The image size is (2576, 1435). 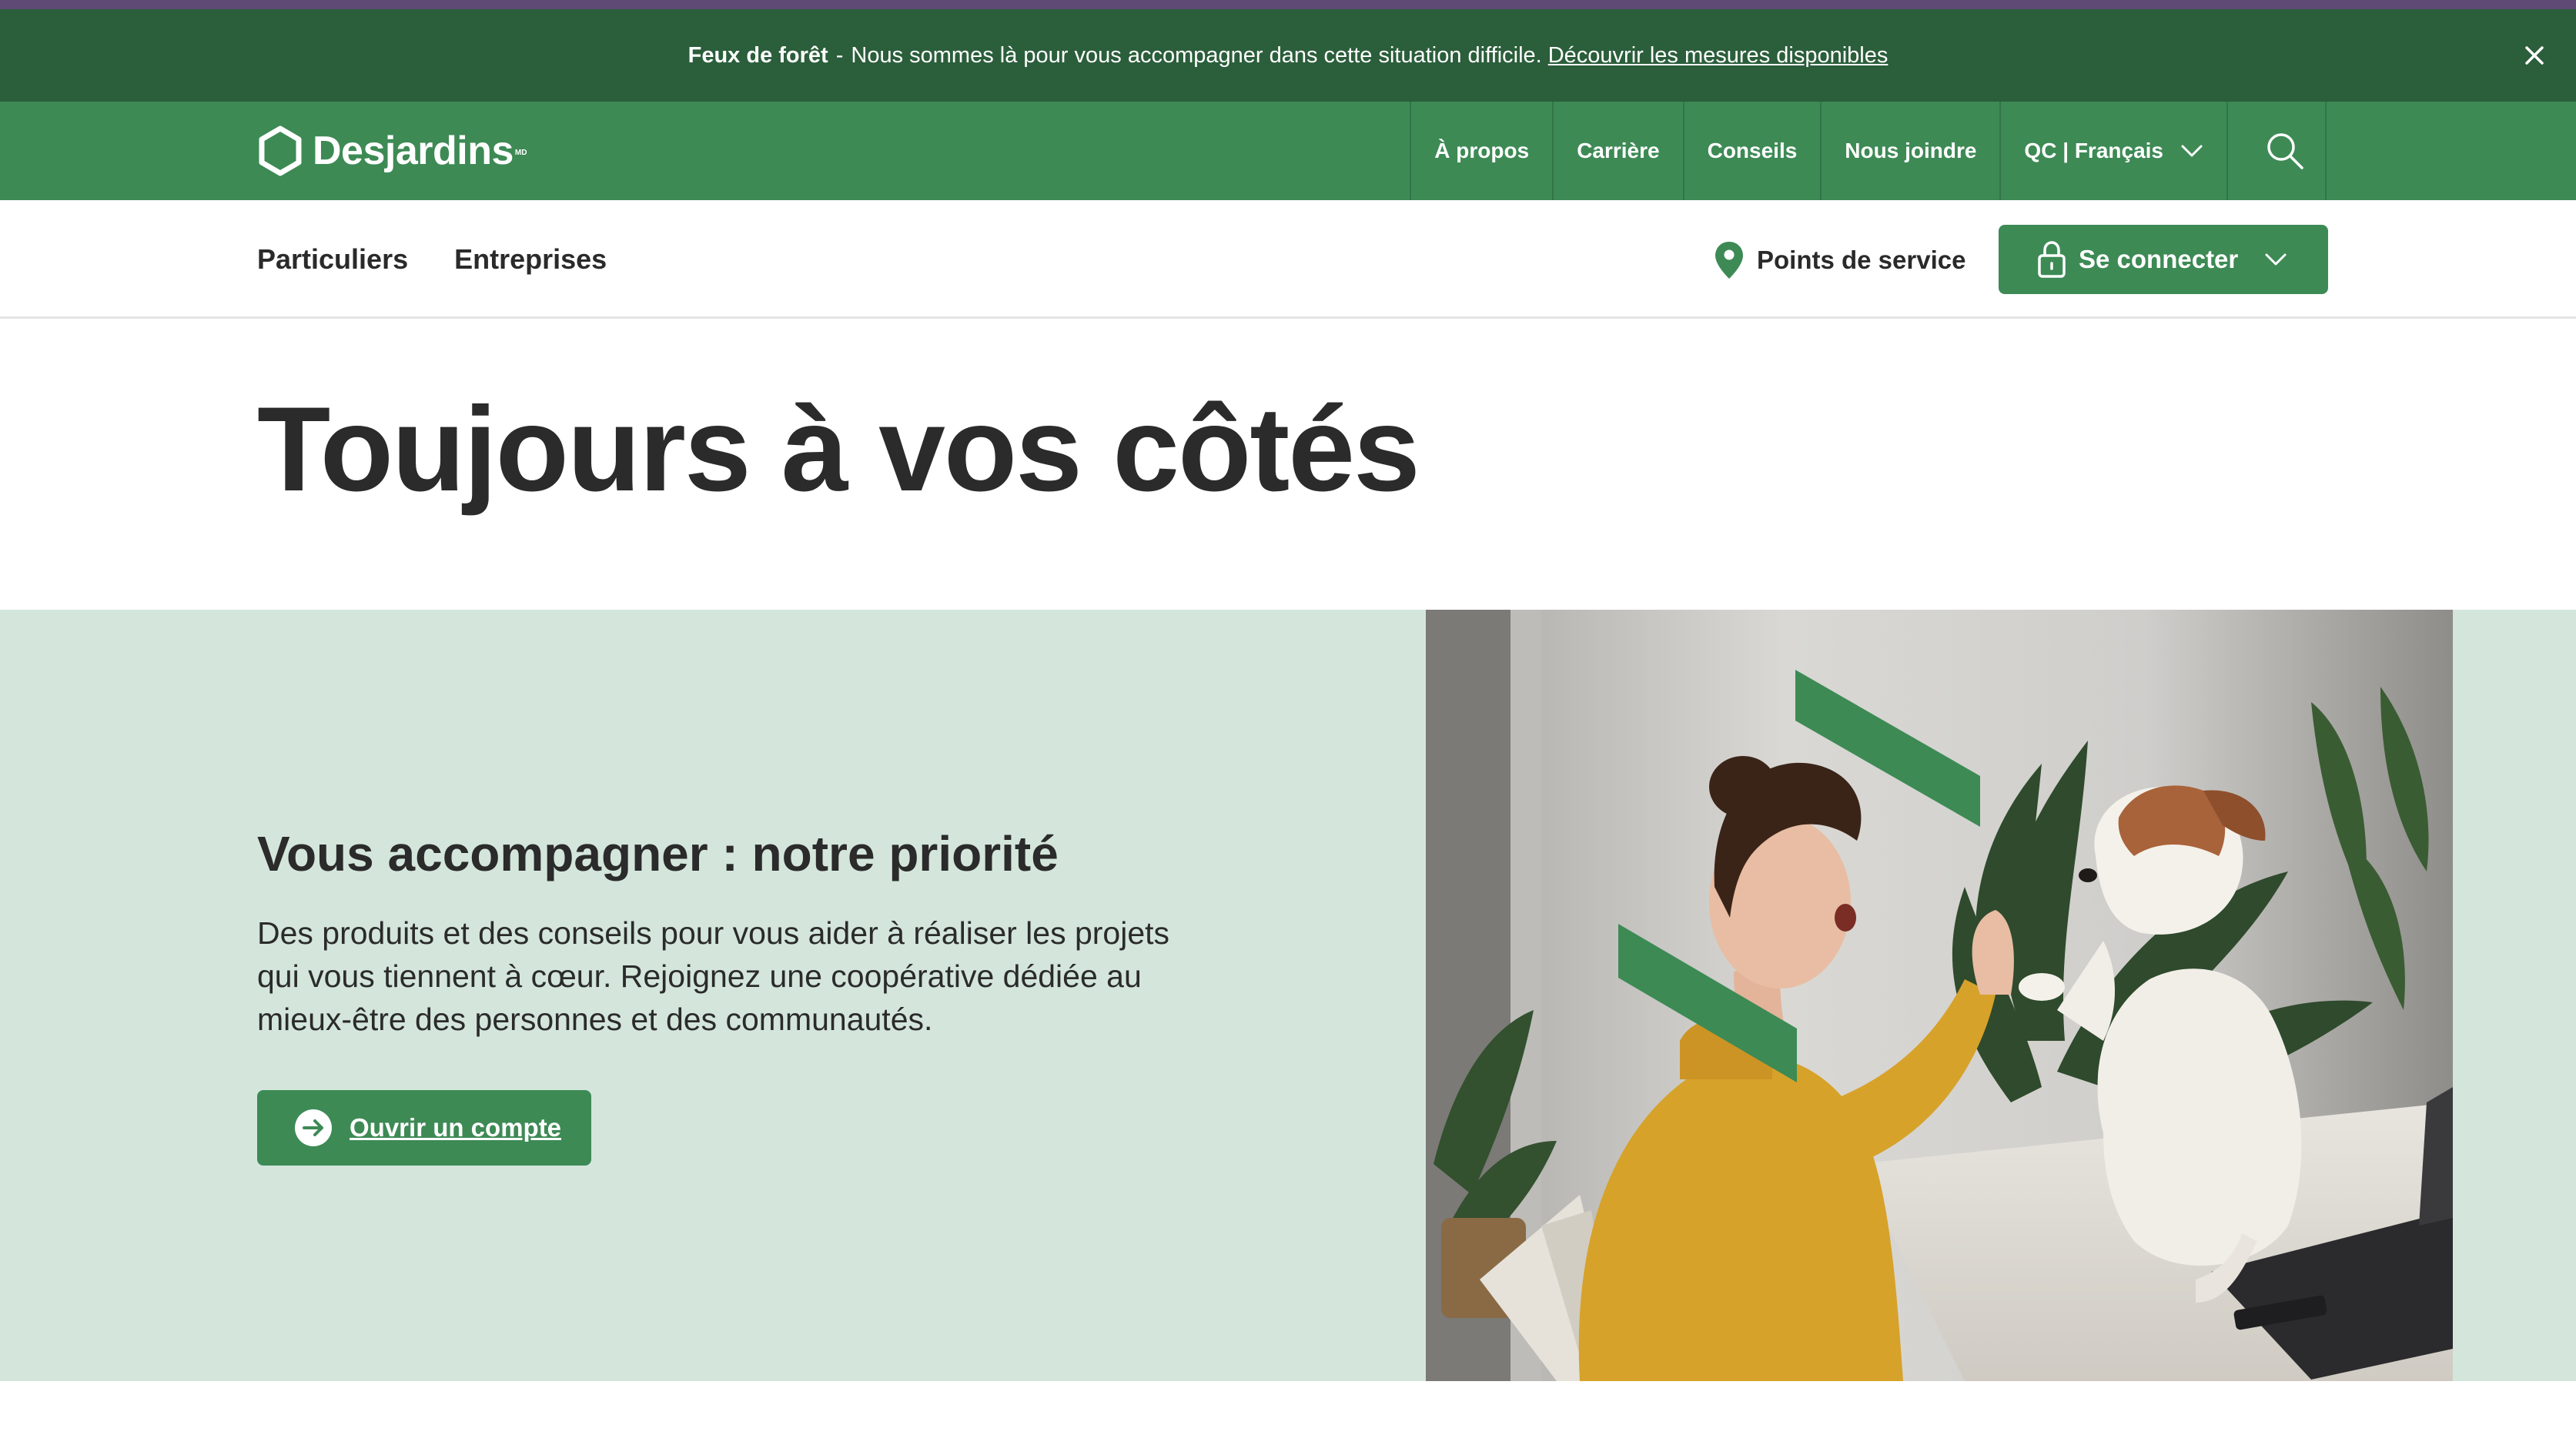 I want to click on map-pin-icon, so click(x=1729, y=260).